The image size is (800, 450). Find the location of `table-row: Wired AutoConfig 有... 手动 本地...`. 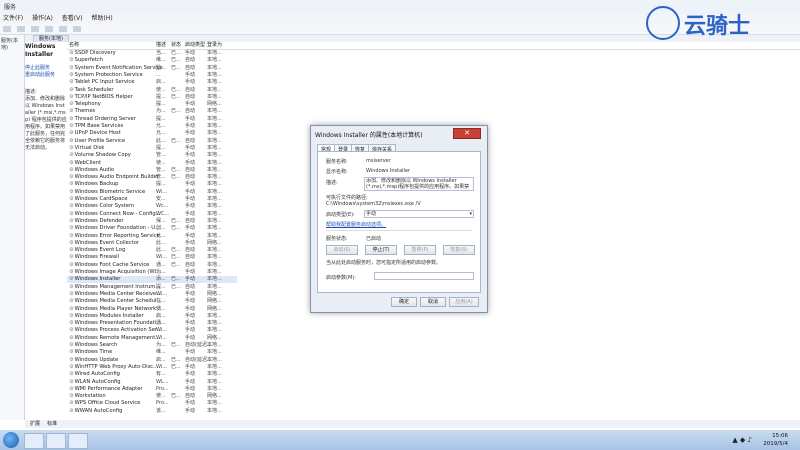

table-row: Wired AutoConfig 有... 手动 本地... is located at coordinates (152, 374).